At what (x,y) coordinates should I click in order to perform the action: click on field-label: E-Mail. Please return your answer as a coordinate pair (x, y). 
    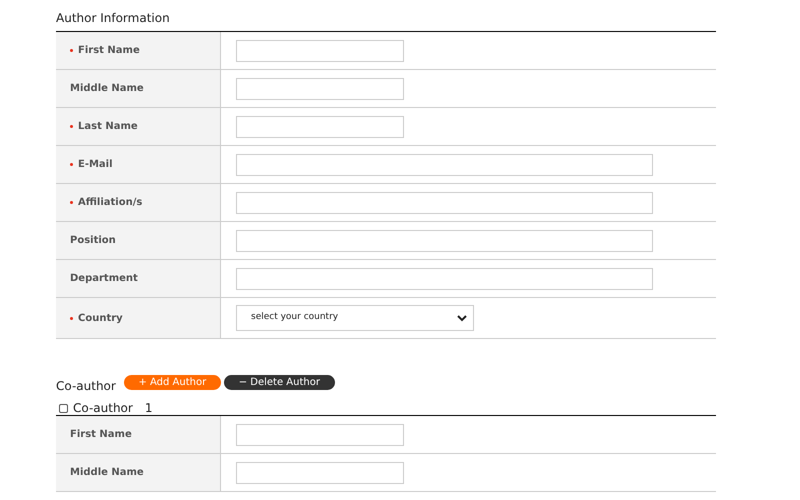
    Looking at the image, I should click on (95, 165).